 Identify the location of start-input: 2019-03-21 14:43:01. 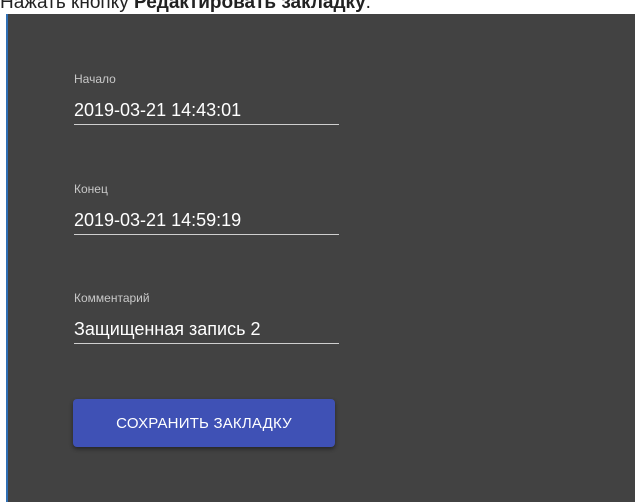
(206, 111).